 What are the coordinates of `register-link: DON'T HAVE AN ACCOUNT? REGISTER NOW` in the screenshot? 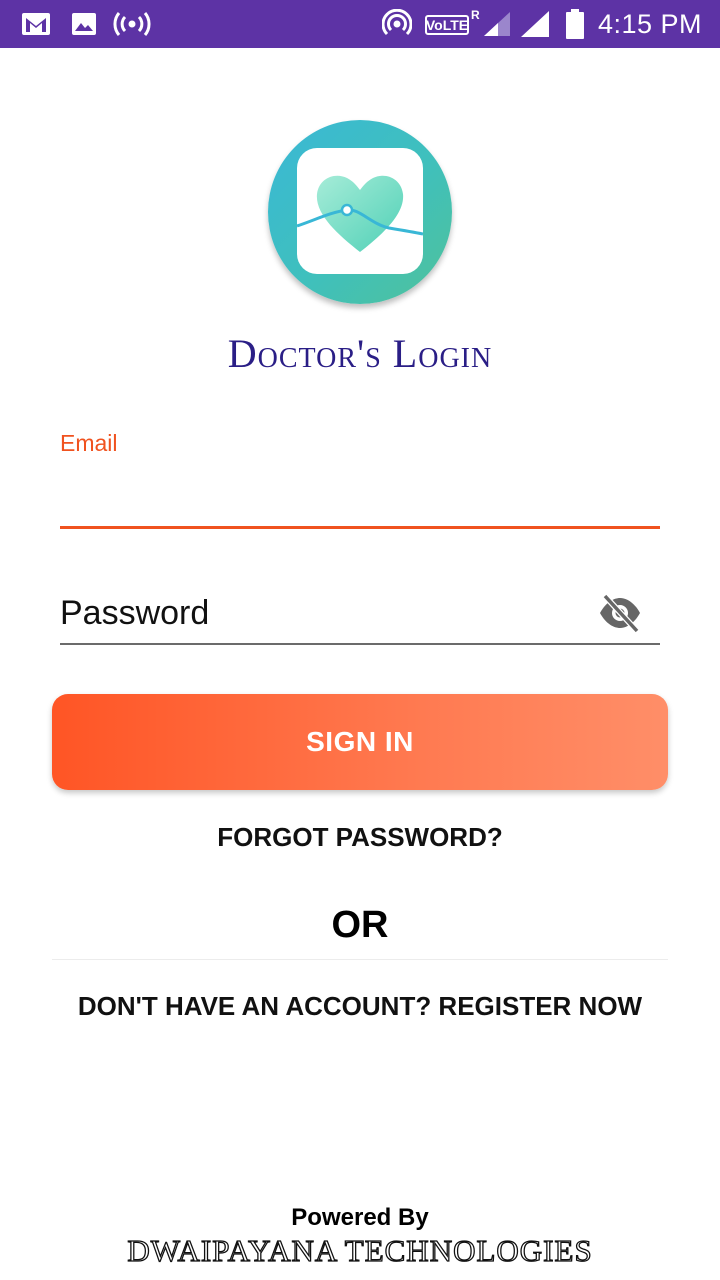 It's located at (360, 1006).